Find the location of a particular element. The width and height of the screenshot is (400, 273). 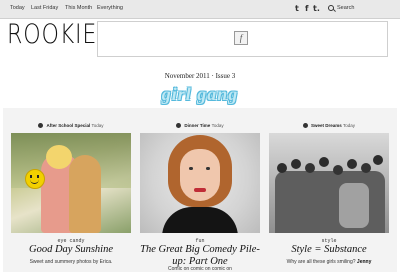

description-text: Sweet and summery photos by Erica. is located at coordinates (71, 262).